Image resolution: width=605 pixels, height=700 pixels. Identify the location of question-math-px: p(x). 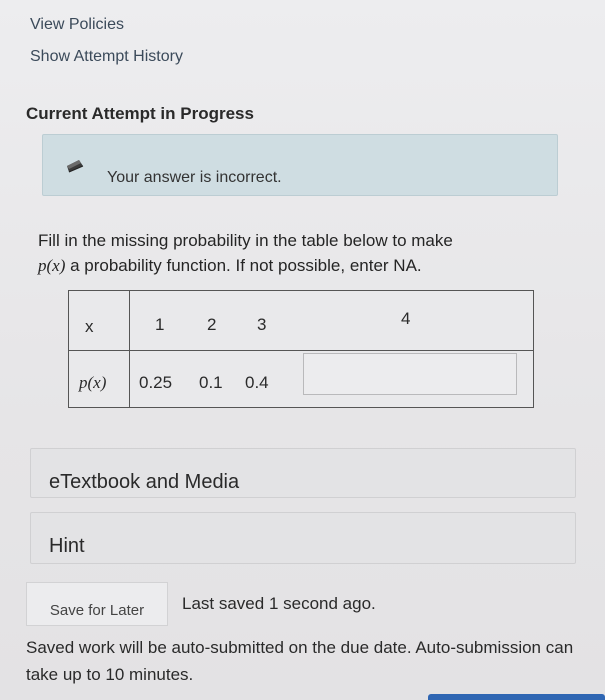
(52, 265).